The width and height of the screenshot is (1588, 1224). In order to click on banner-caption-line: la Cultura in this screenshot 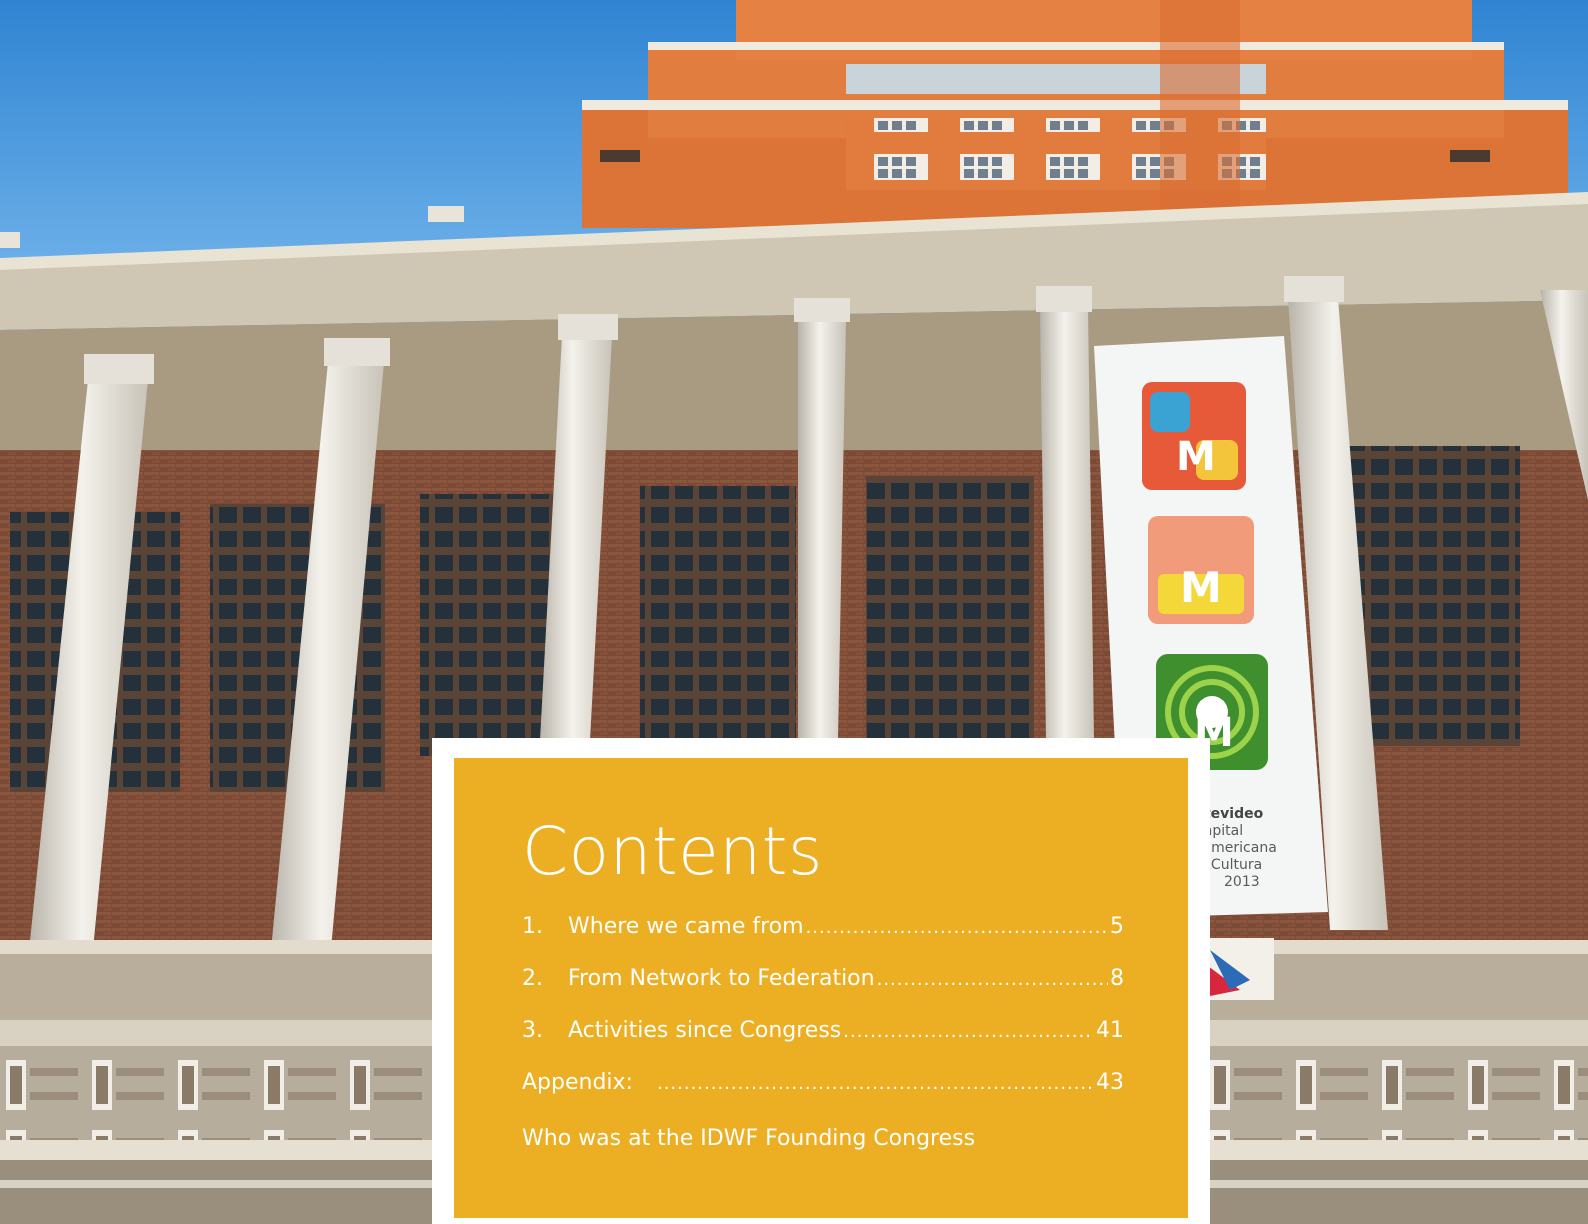, I will do `click(1228, 865)`.